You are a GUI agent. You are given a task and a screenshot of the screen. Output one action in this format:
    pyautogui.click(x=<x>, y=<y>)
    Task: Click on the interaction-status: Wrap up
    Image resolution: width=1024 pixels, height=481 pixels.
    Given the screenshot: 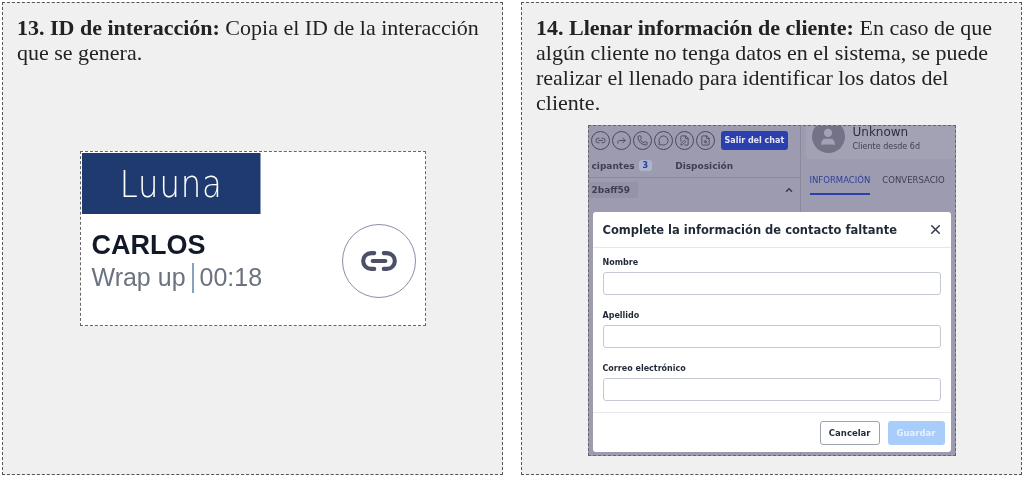 What is the action you would take?
    pyautogui.click(x=138, y=277)
    